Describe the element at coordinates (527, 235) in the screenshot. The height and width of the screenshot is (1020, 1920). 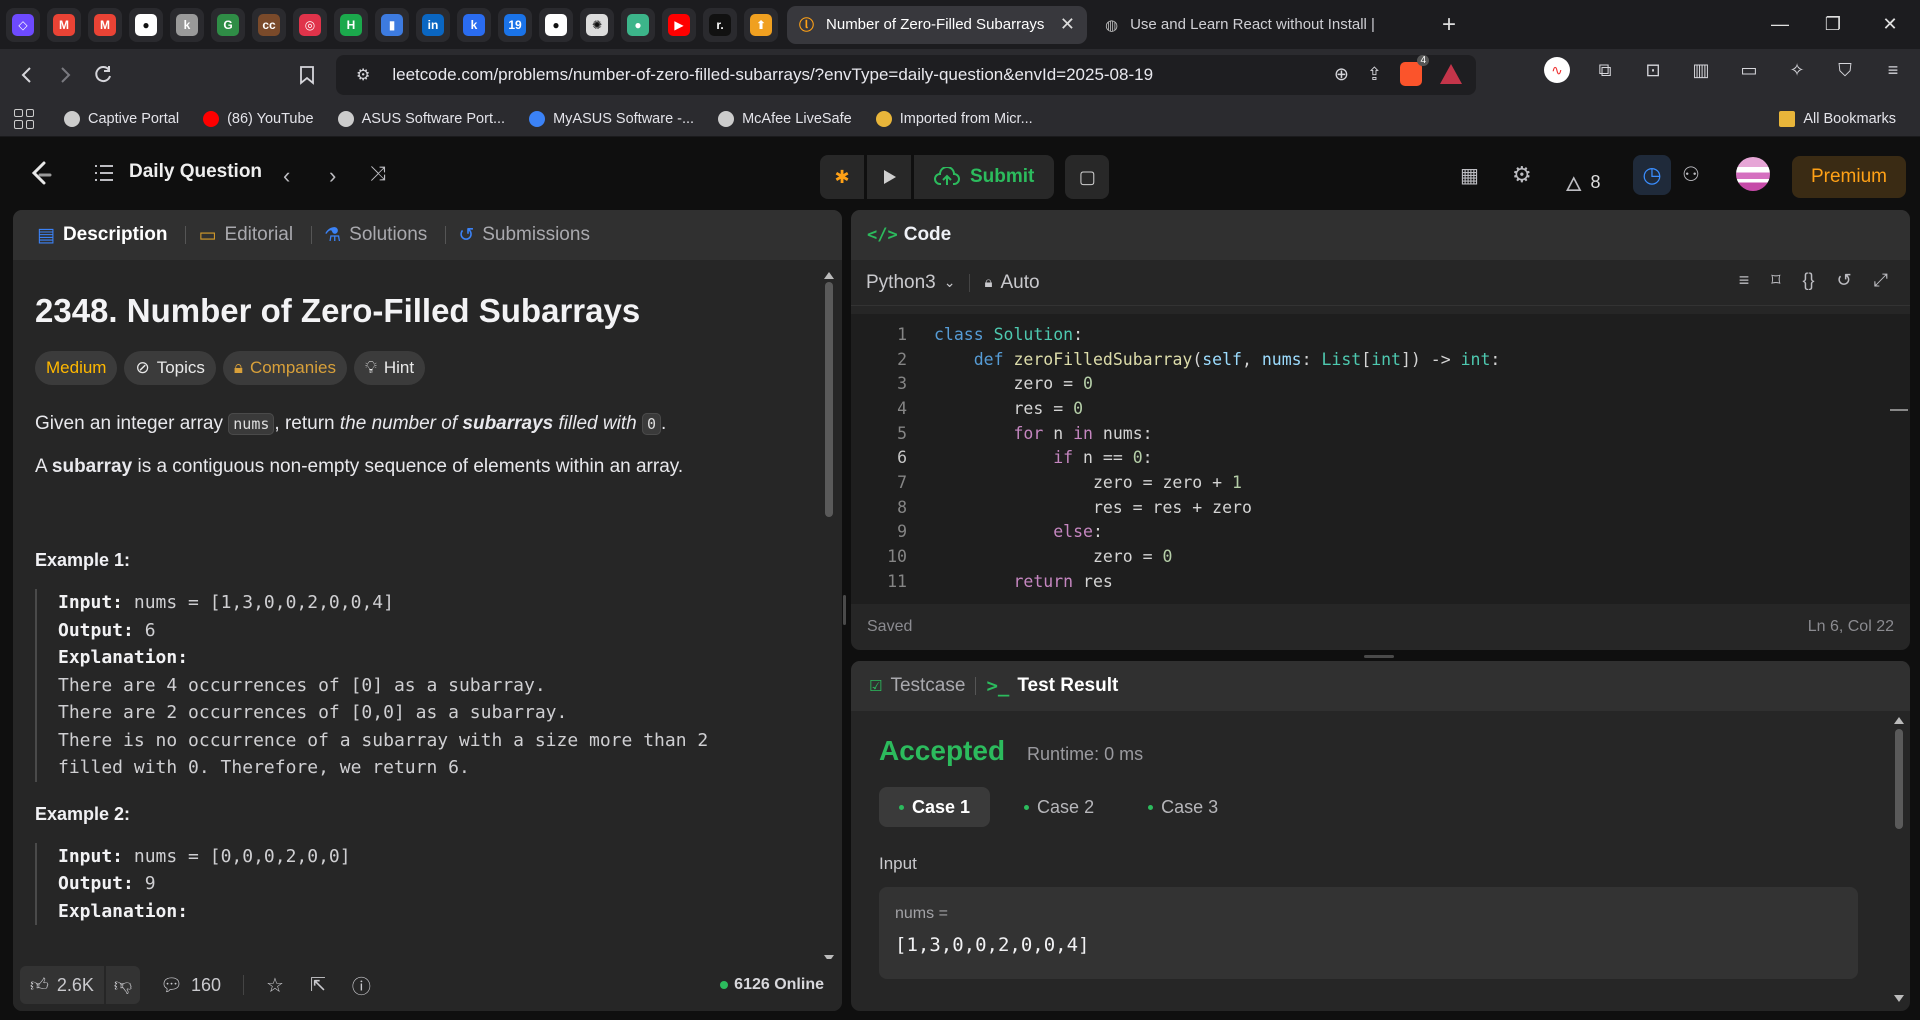
I see `tab-submissions: ↺ Submissions` at that location.